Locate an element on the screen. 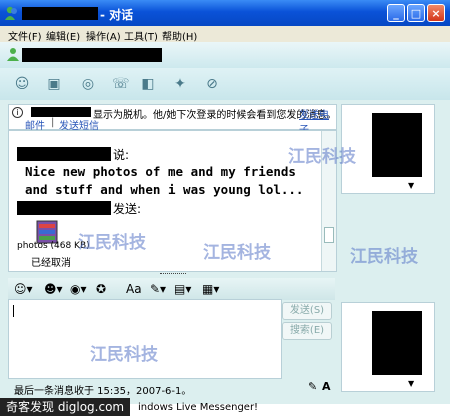  formatting-toolbar: ☺▾ ☻▾ ◉▾ ✪ Aa ✎▾ ▤▾ ▦▾ is located at coordinates (171, 289).